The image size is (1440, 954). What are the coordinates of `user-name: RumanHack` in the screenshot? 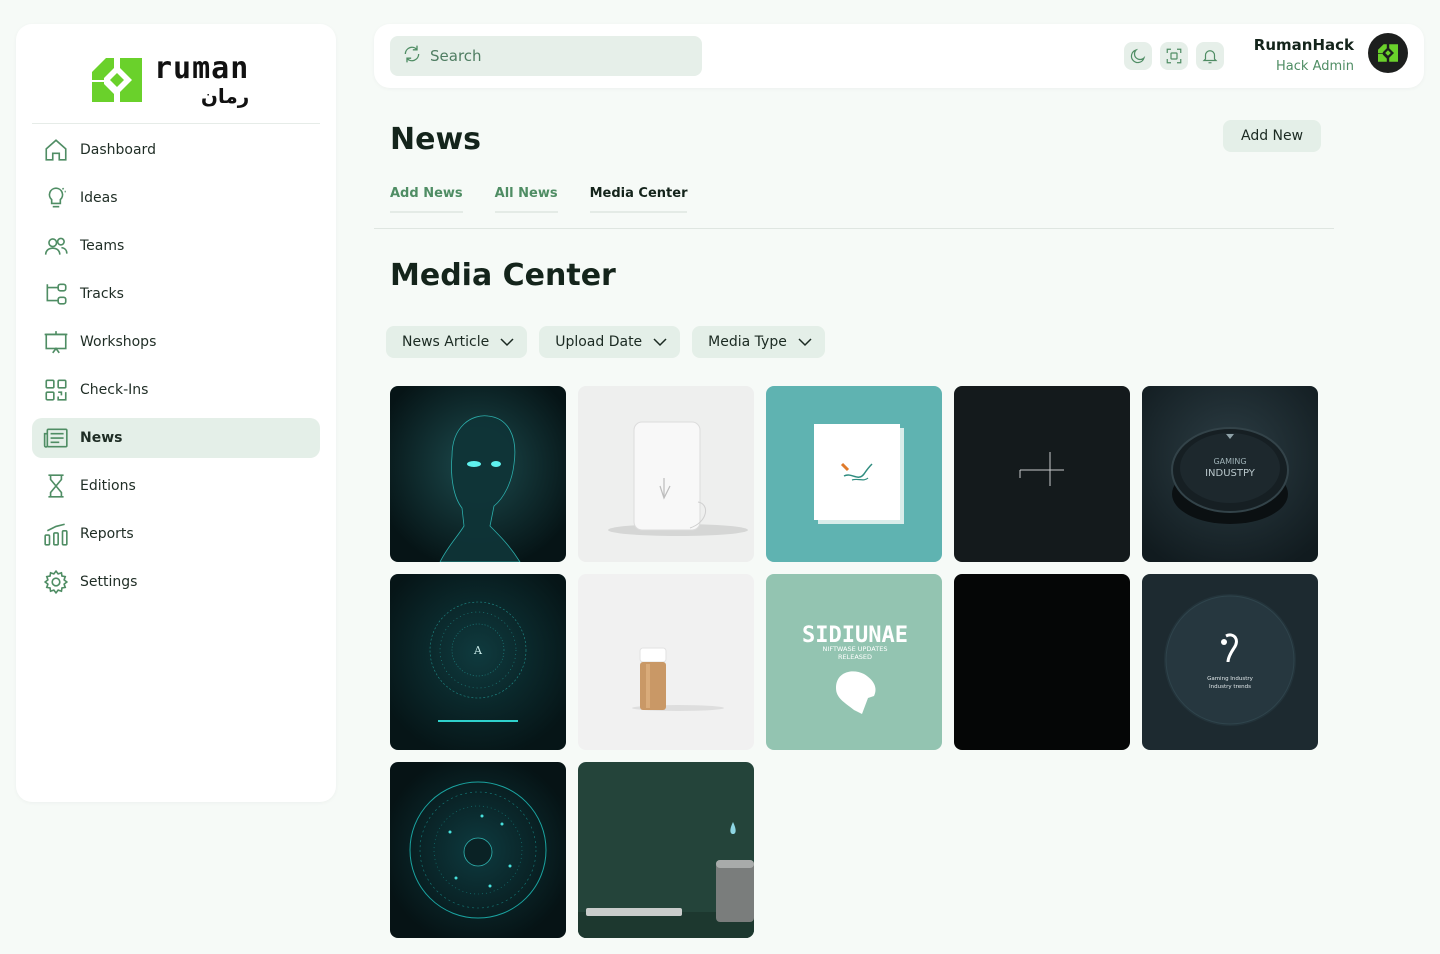 It's located at (1303, 45).